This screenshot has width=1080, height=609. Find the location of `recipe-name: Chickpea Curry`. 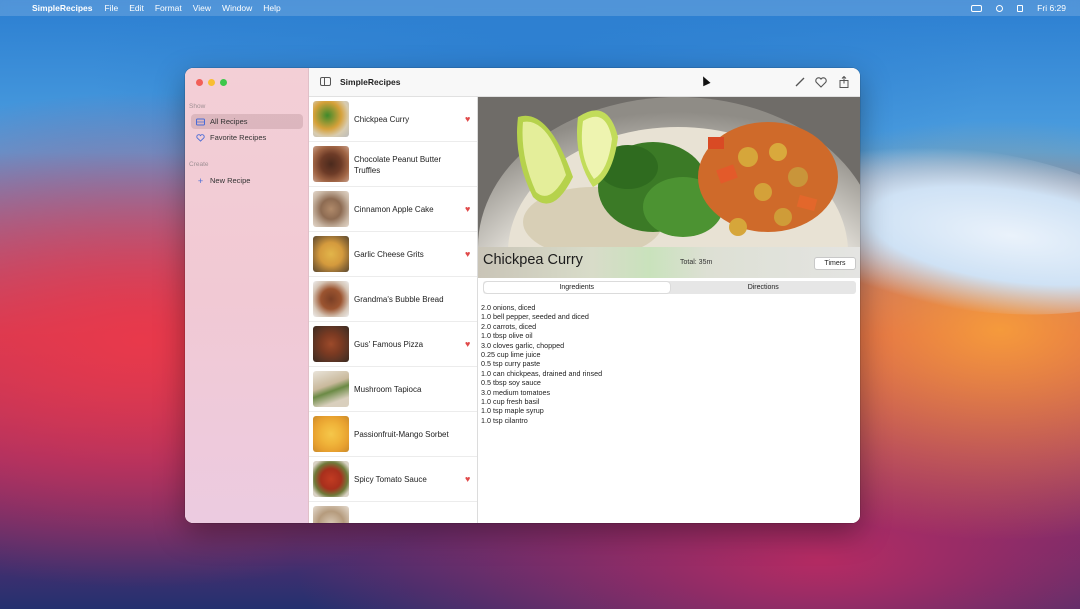

recipe-name: Chickpea Curry is located at coordinates (382, 119).